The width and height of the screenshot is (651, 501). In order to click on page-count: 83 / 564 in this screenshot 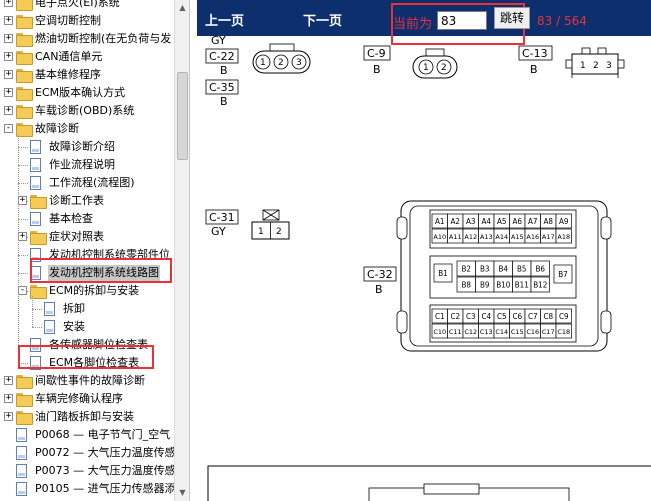, I will do `click(562, 21)`.